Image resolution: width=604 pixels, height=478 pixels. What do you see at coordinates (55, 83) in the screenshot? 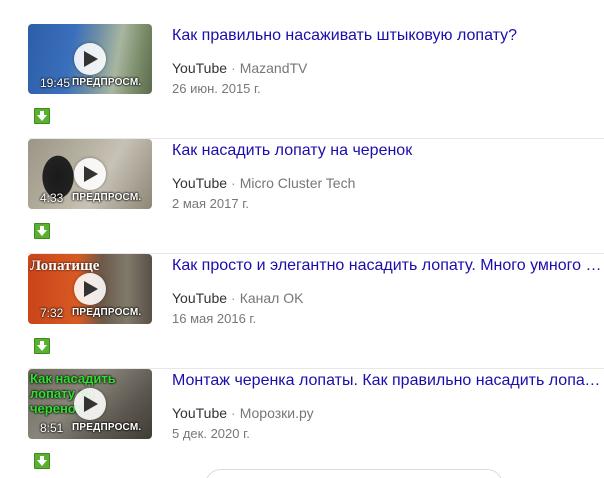
I see `video-duration: 19:45` at bounding box center [55, 83].